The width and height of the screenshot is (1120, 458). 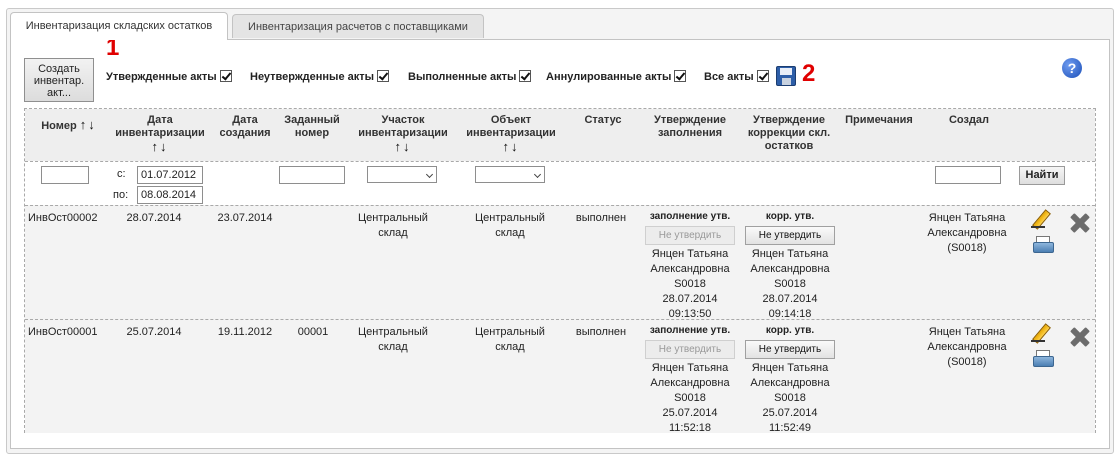 What do you see at coordinates (560, 183) in the screenshot?
I see `filter-row: с: 01.07.2012 по: 08.08.2014 Найти` at bounding box center [560, 183].